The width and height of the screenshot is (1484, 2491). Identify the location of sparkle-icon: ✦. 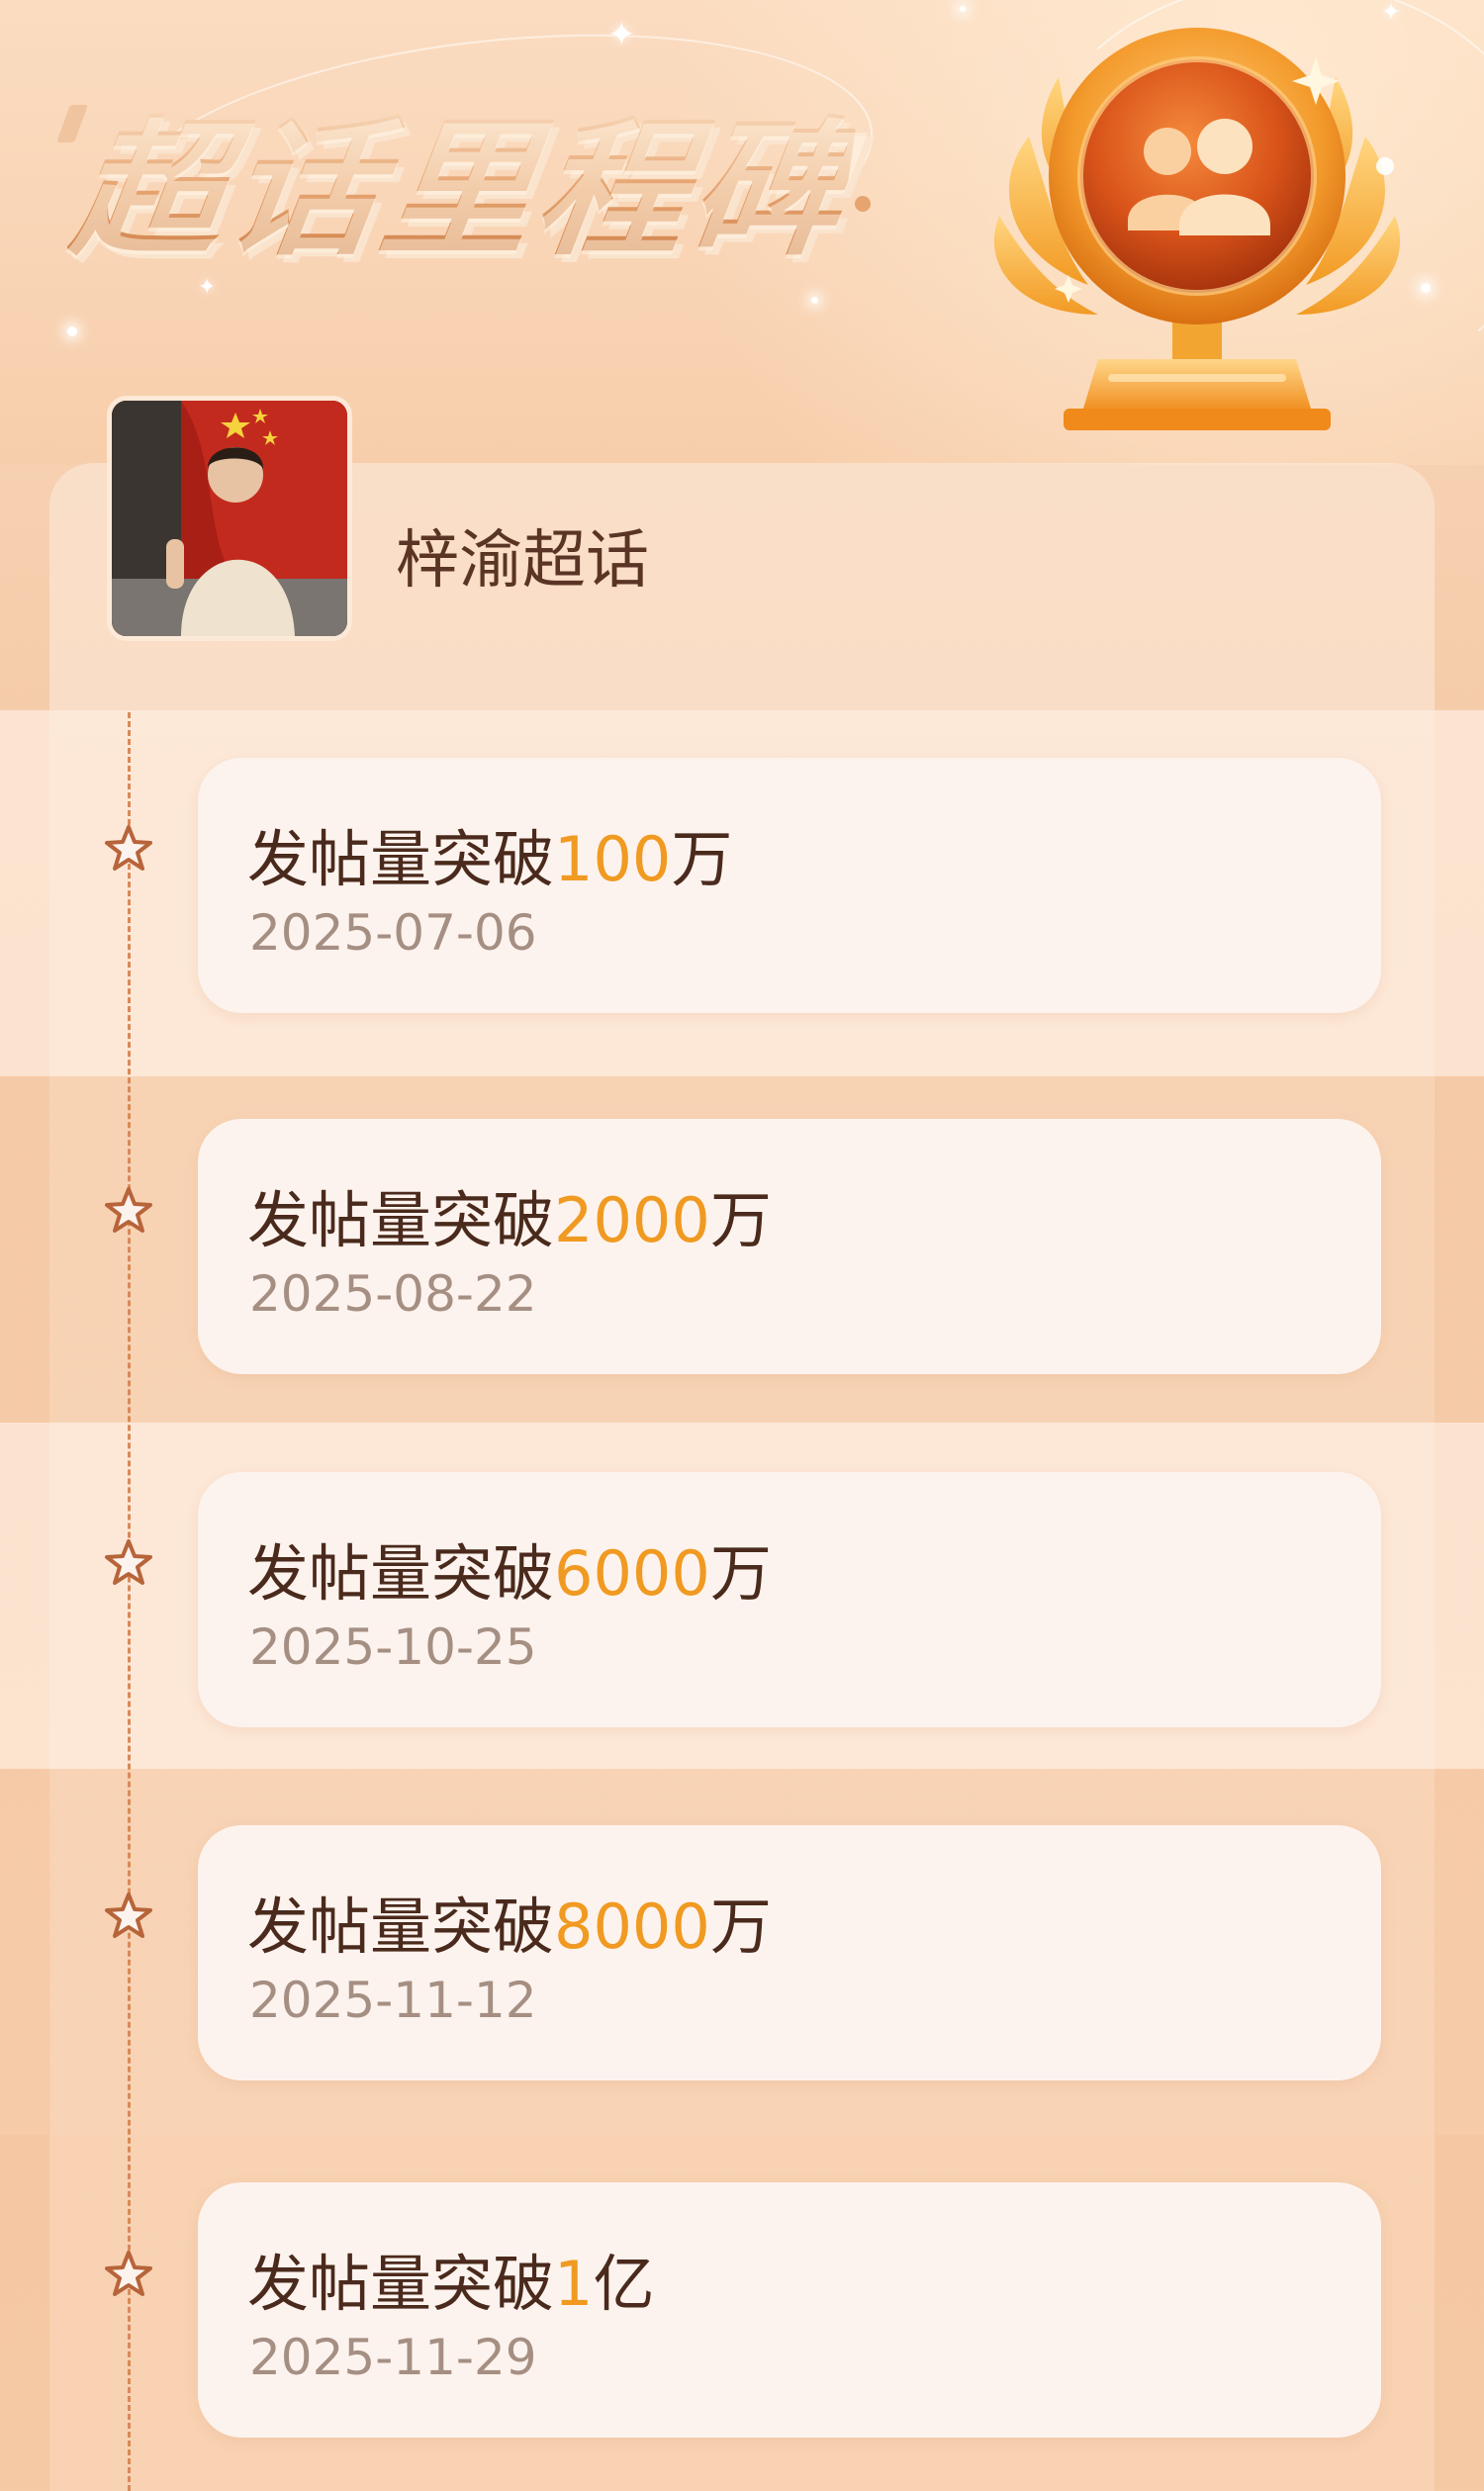
(621, 34).